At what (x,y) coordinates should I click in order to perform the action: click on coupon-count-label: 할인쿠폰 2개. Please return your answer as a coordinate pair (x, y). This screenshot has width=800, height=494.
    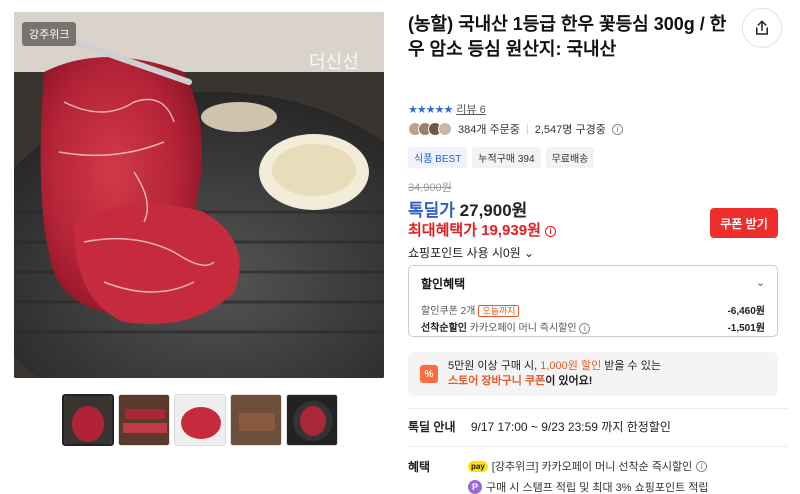
    Looking at the image, I should click on (448, 311).